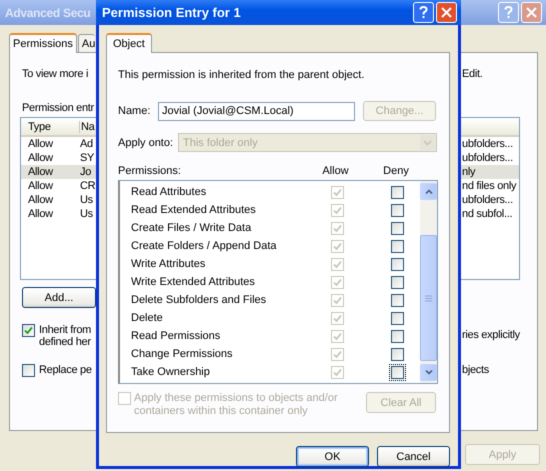 The width and height of the screenshot is (546, 471). What do you see at coordinates (87, 43) in the screenshot?
I see `tab: Au` at bounding box center [87, 43].